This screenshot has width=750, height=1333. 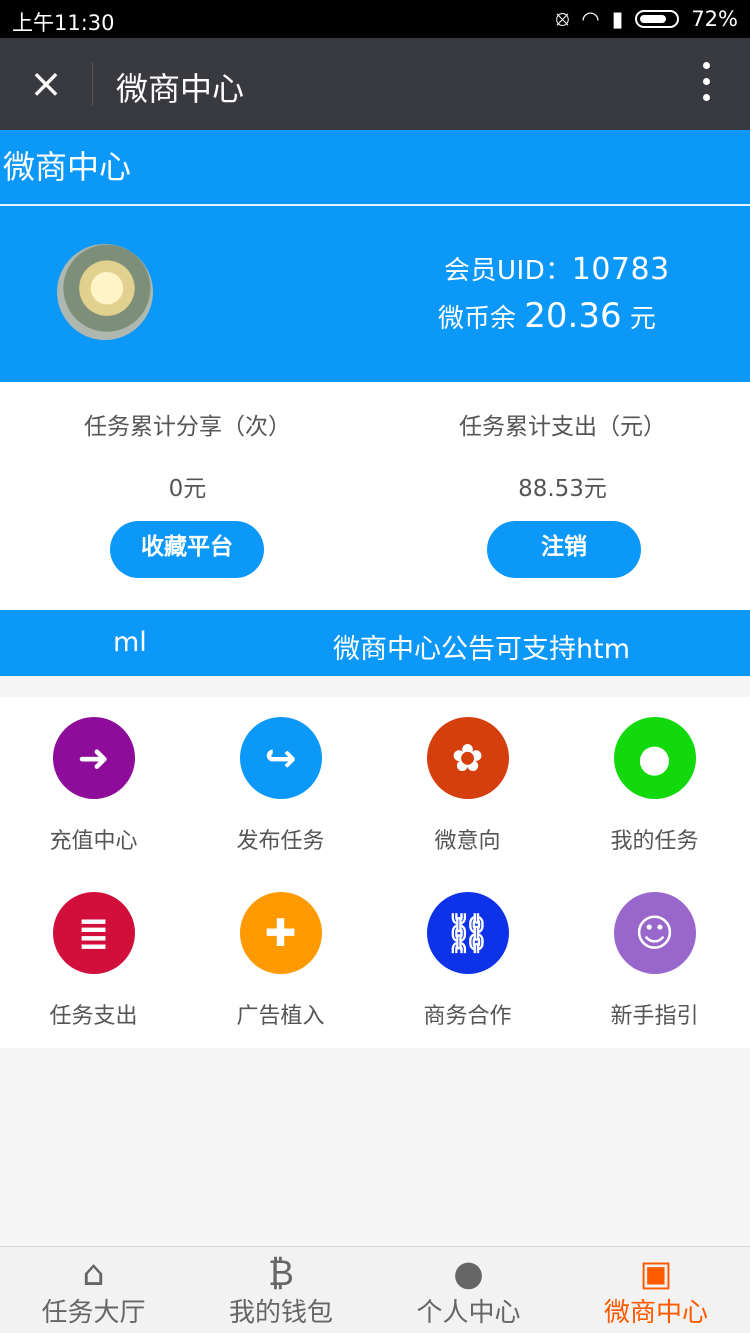 What do you see at coordinates (620, 269) in the screenshot?
I see `uid-value: 10783` at bounding box center [620, 269].